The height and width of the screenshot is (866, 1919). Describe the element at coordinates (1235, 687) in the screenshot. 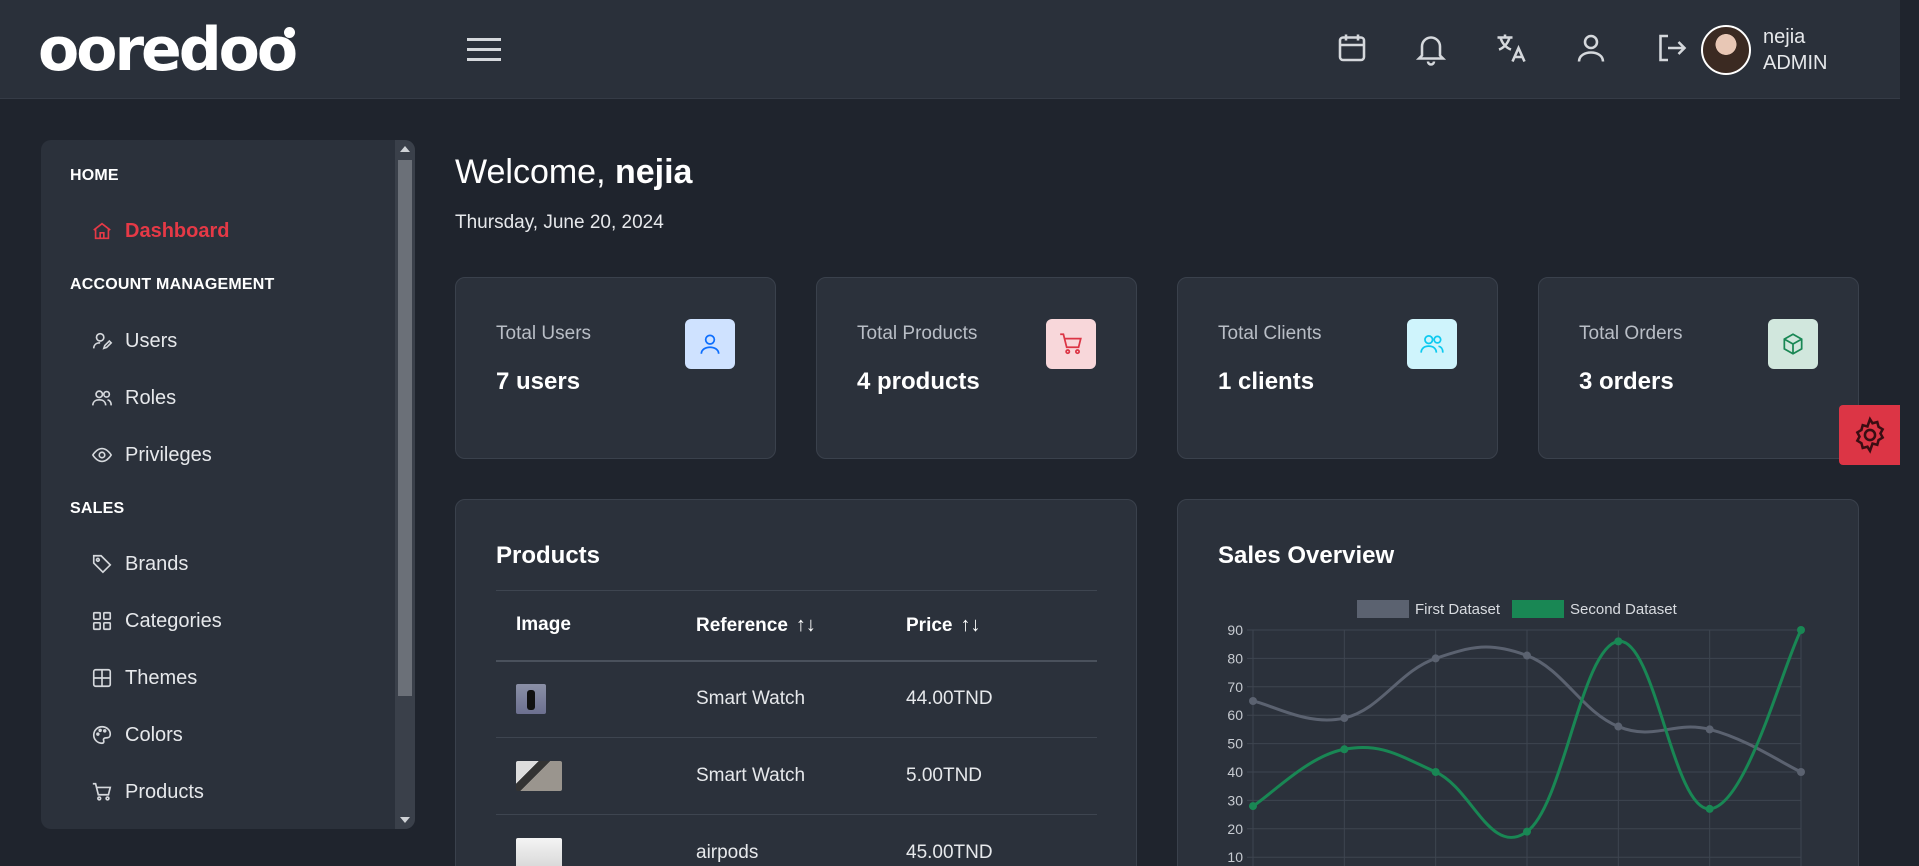

I see `y-tick-label: 70` at that location.